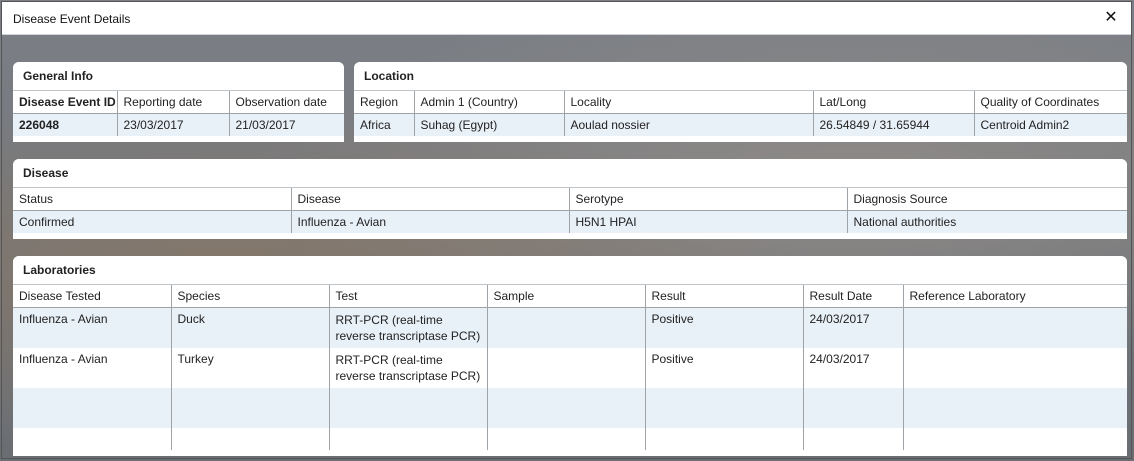  I want to click on column-header: Reference Laboratory, so click(967, 296).